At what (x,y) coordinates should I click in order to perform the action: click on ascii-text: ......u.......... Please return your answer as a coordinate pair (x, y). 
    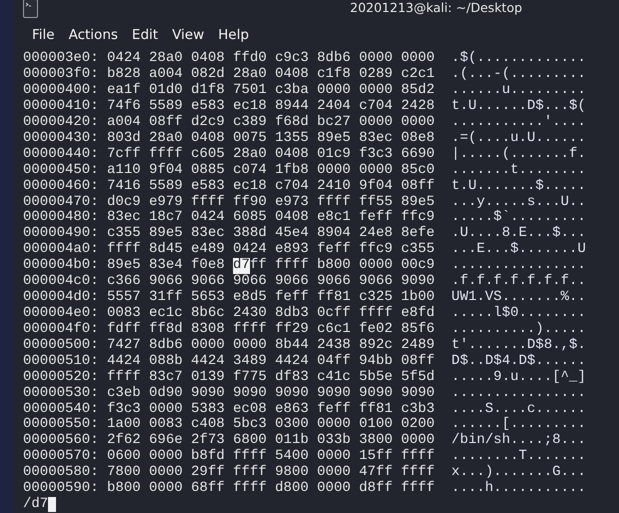
    Looking at the image, I should click on (518, 90).